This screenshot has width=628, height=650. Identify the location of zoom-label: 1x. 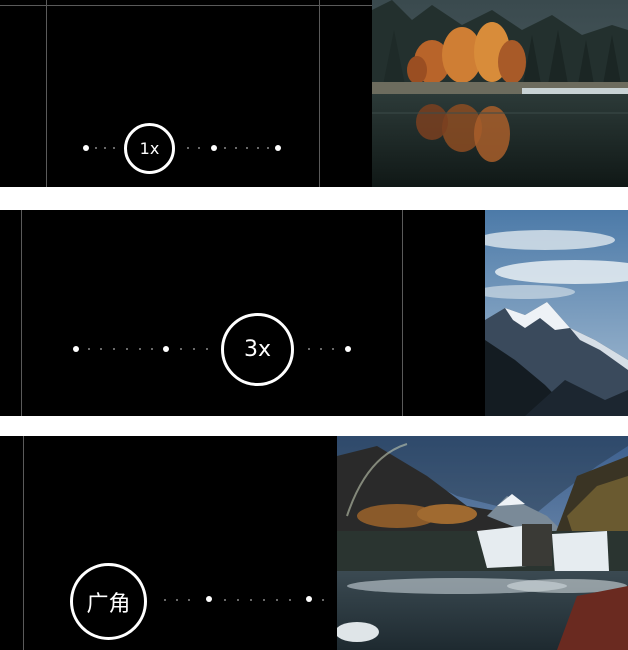
(149, 148).